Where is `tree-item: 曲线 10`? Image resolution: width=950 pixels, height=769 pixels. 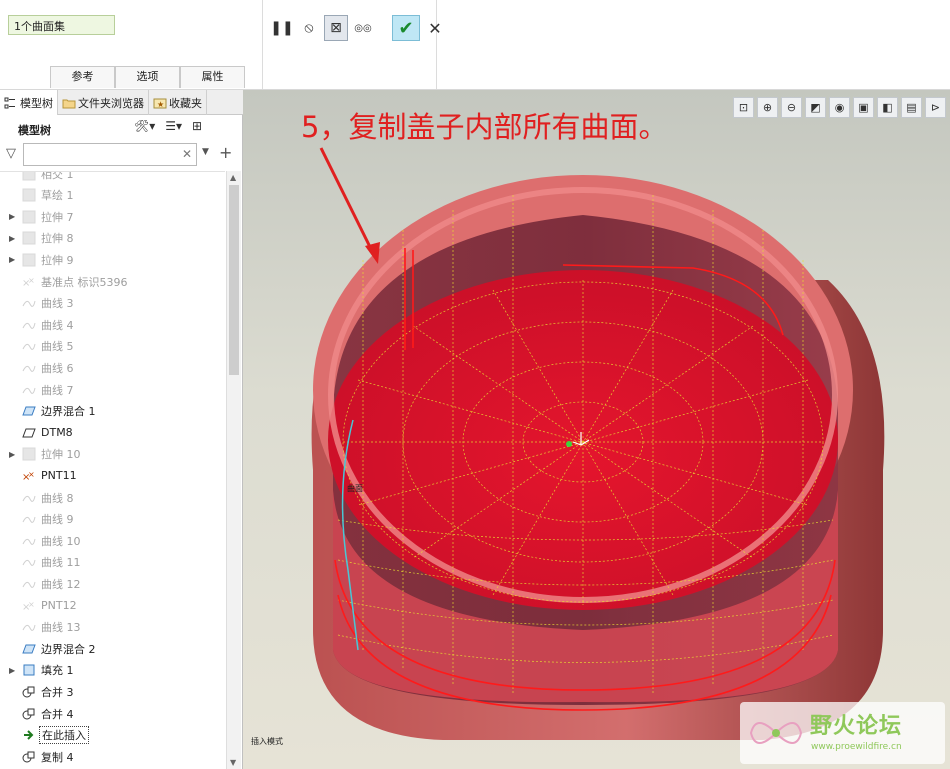
tree-item: 曲线 10 is located at coordinates (112, 540).